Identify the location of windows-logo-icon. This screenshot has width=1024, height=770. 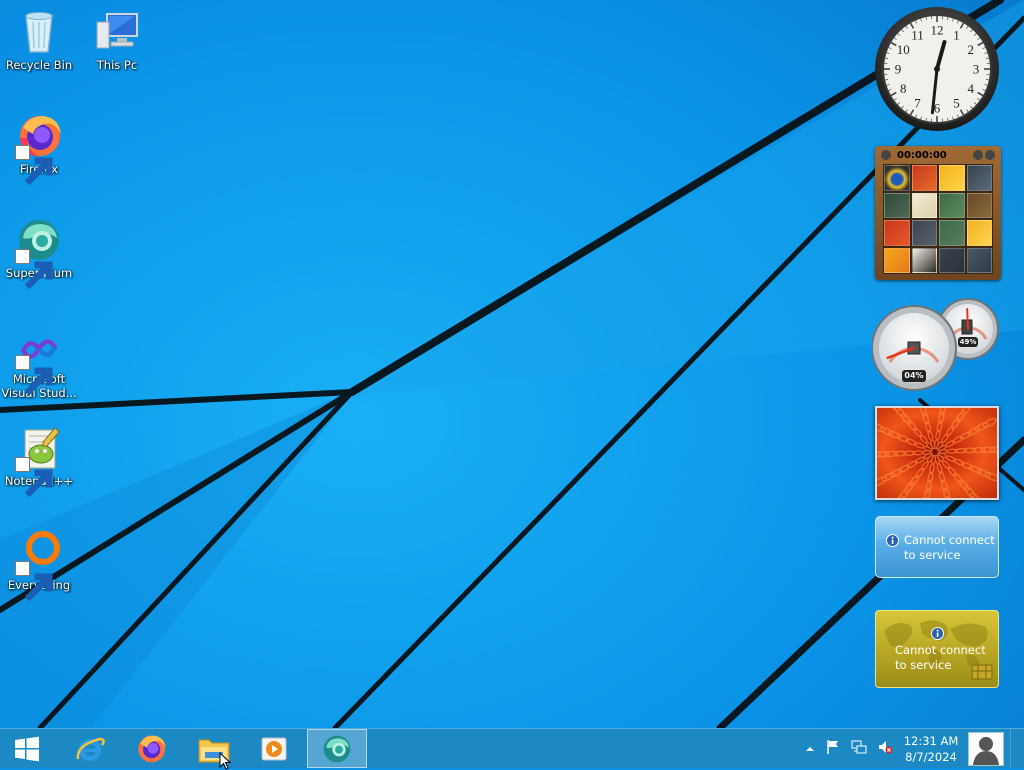
(27, 749).